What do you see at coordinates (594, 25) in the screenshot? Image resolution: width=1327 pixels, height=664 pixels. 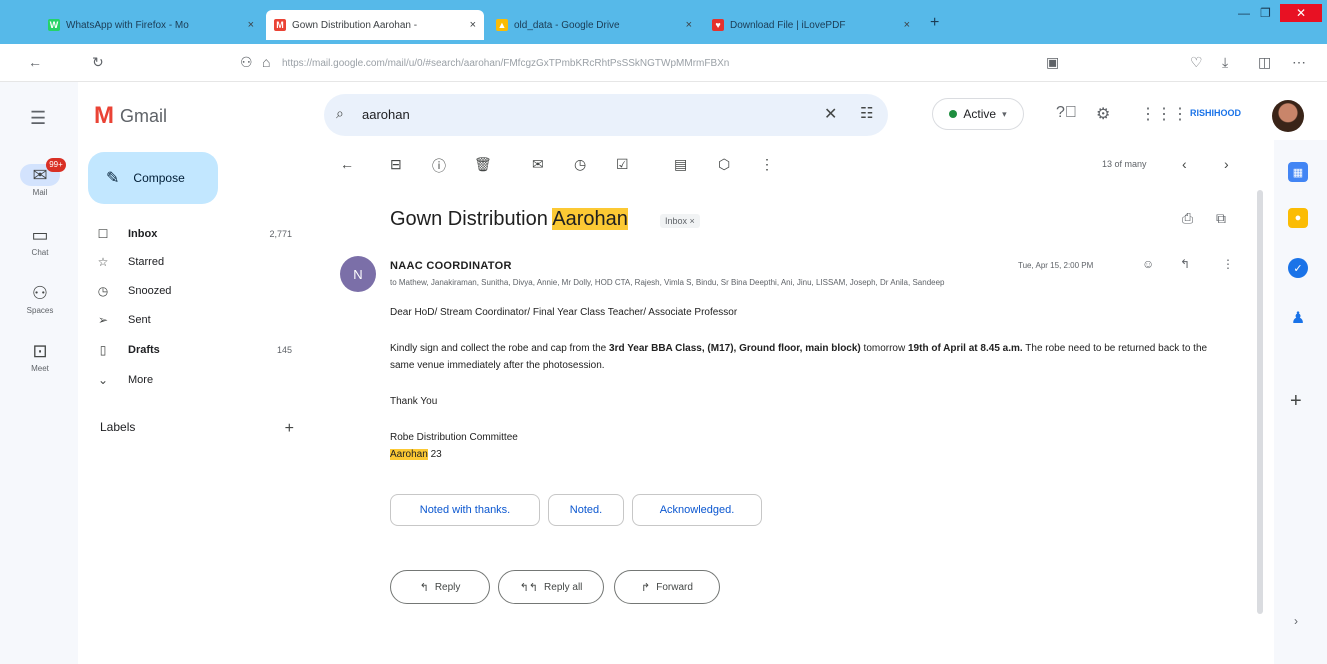 I see `browser-tab-drive: ▲ old_data - Google Drive ×` at bounding box center [594, 25].